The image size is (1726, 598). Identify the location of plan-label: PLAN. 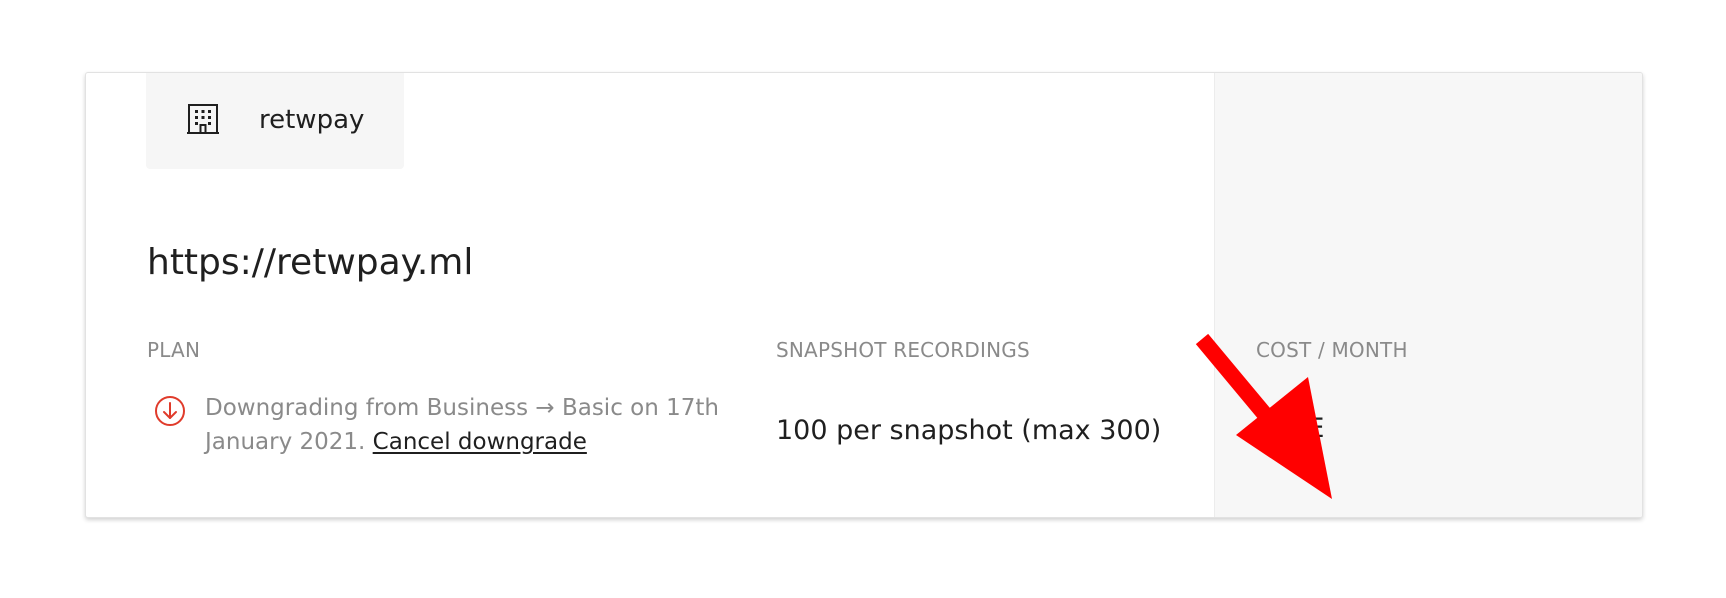
(174, 350).